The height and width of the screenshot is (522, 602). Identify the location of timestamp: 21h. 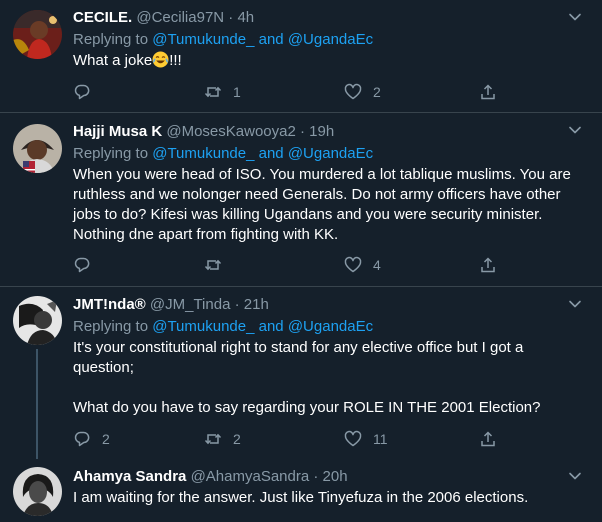
(256, 304).